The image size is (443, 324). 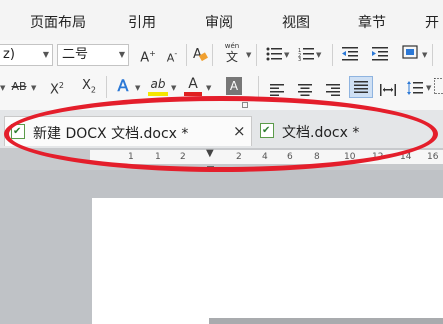 I want to click on align-justify-button, so click(x=361, y=87).